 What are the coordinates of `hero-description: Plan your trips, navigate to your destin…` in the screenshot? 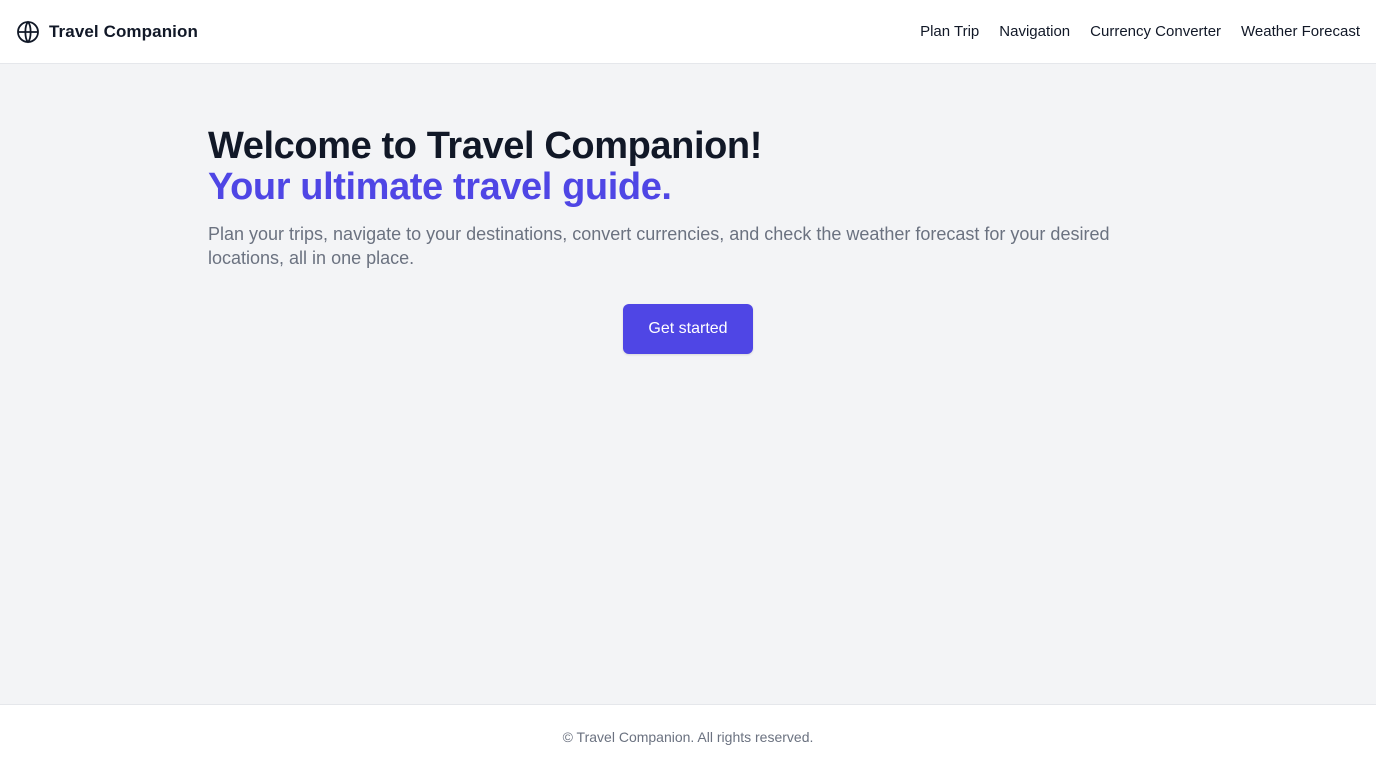 It's located at (659, 246).